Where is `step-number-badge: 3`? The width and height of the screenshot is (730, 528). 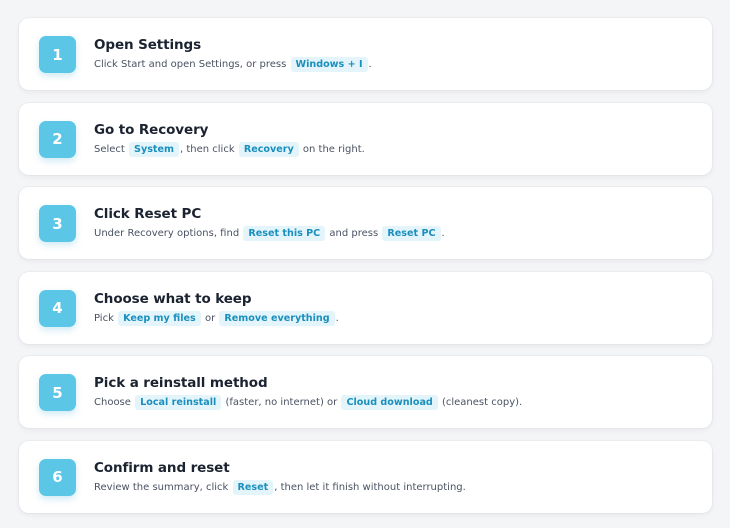
step-number-badge: 3 is located at coordinates (57, 224).